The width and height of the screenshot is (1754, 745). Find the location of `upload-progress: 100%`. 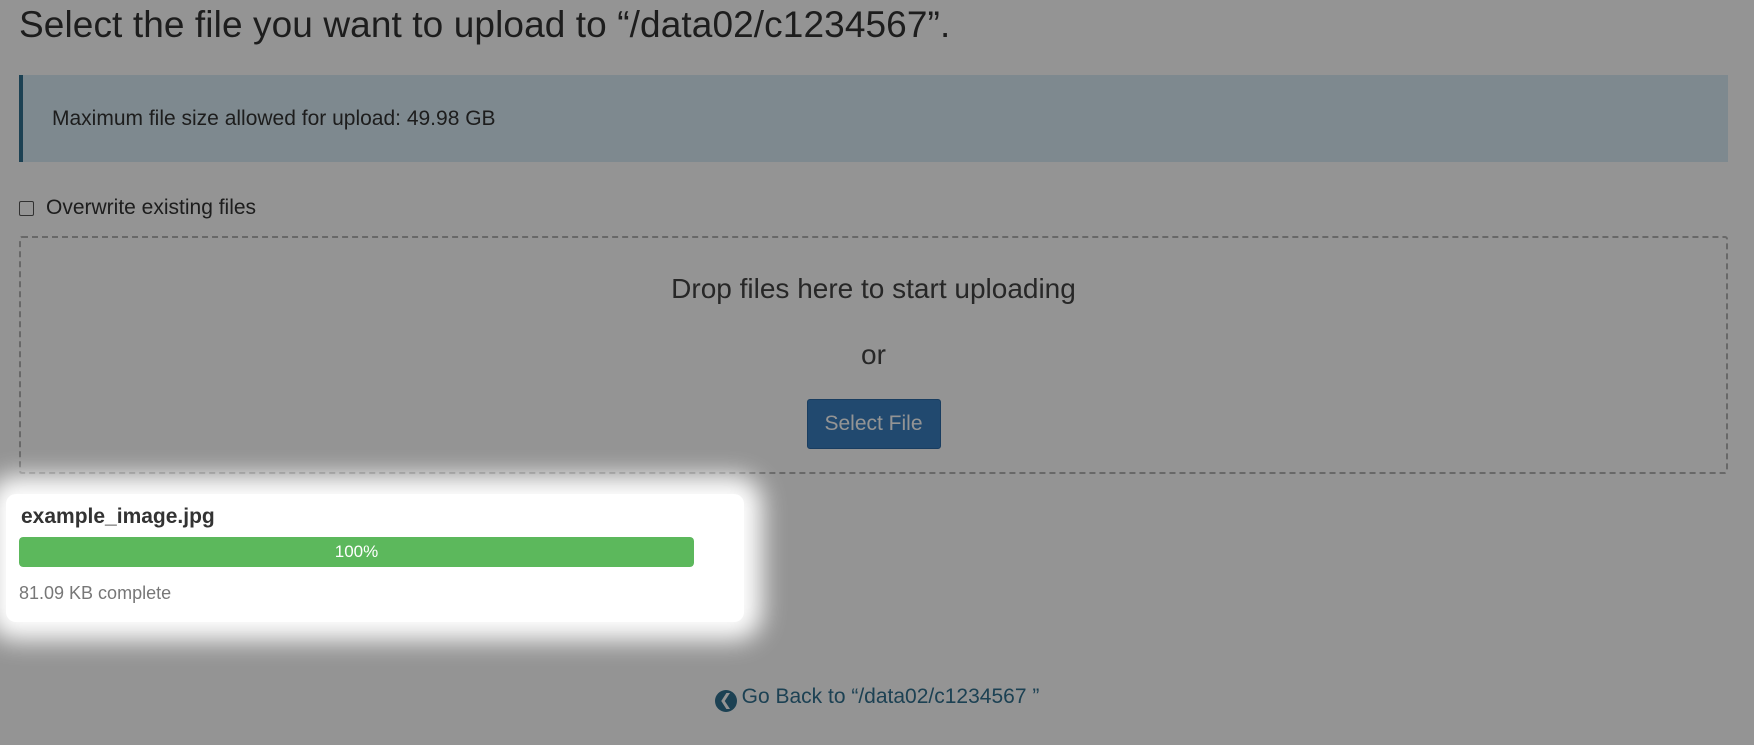

upload-progress: 100% is located at coordinates (356, 552).